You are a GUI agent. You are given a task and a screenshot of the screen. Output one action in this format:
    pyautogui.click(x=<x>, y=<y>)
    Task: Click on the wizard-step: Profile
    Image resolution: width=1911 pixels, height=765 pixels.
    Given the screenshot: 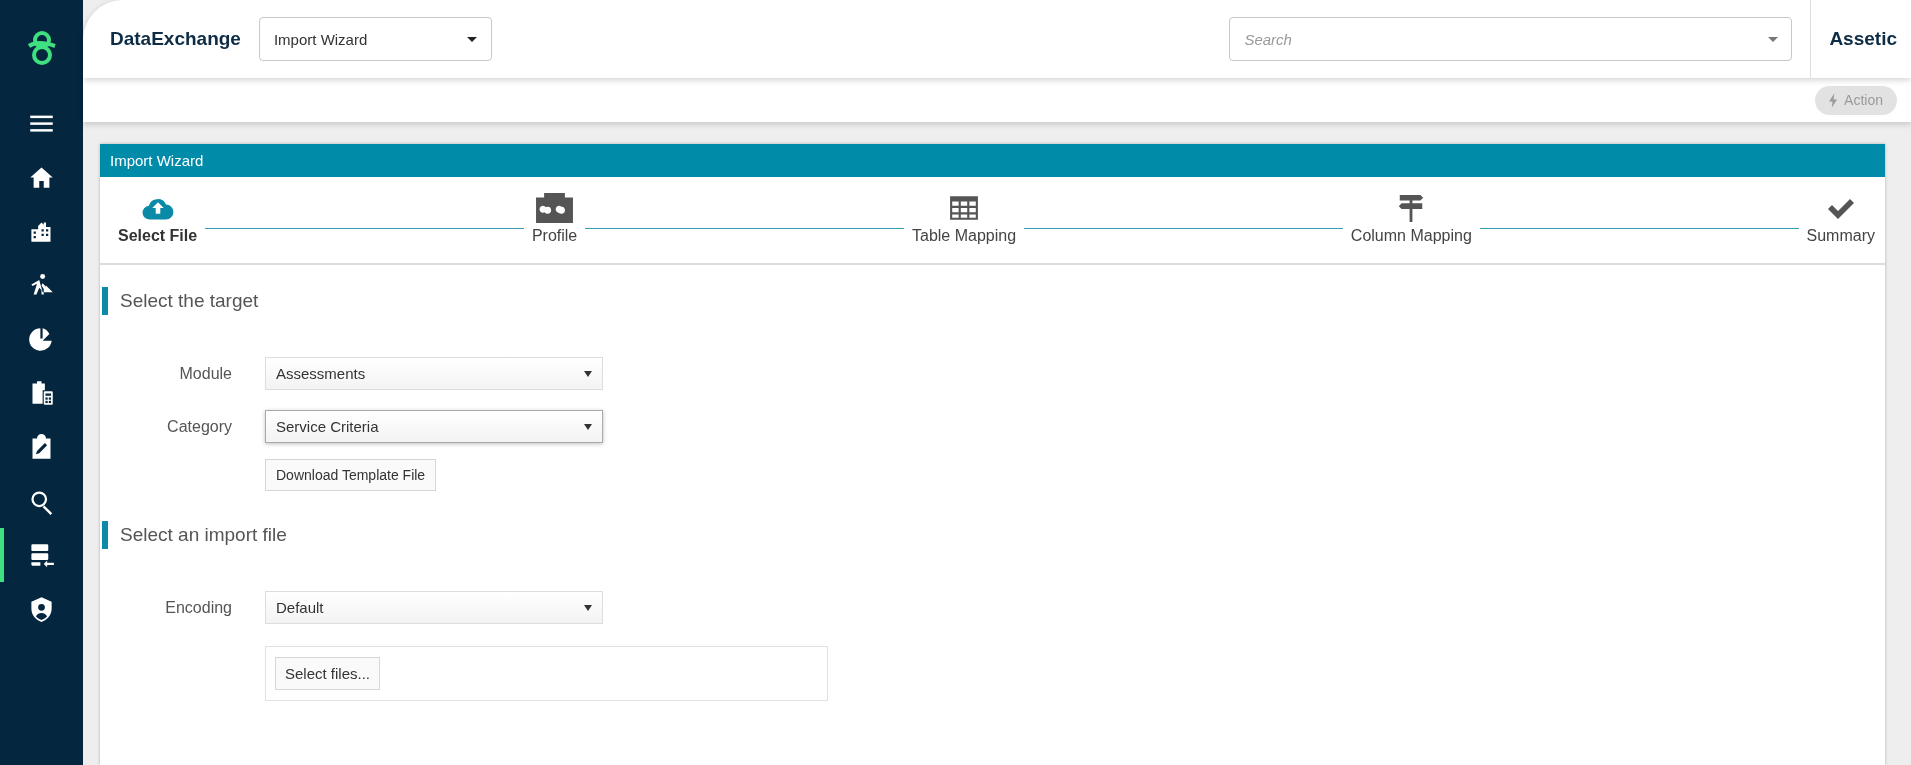 What is the action you would take?
    pyautogui.click(x=554, y=219)
    